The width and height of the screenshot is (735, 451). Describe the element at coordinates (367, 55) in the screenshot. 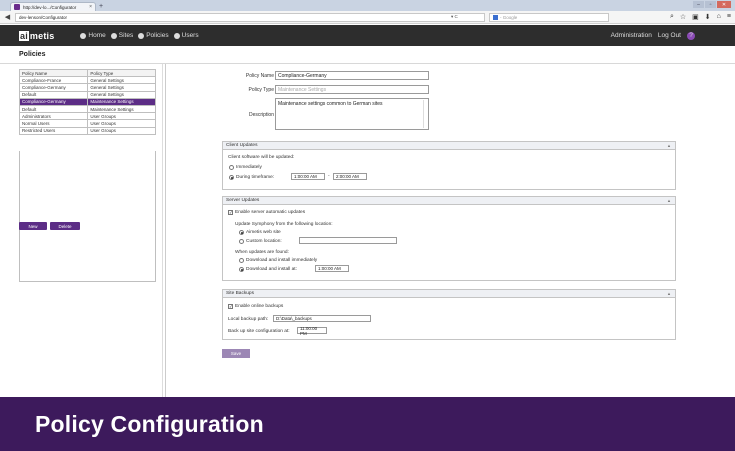

I see `page-header: Policies` at that location.